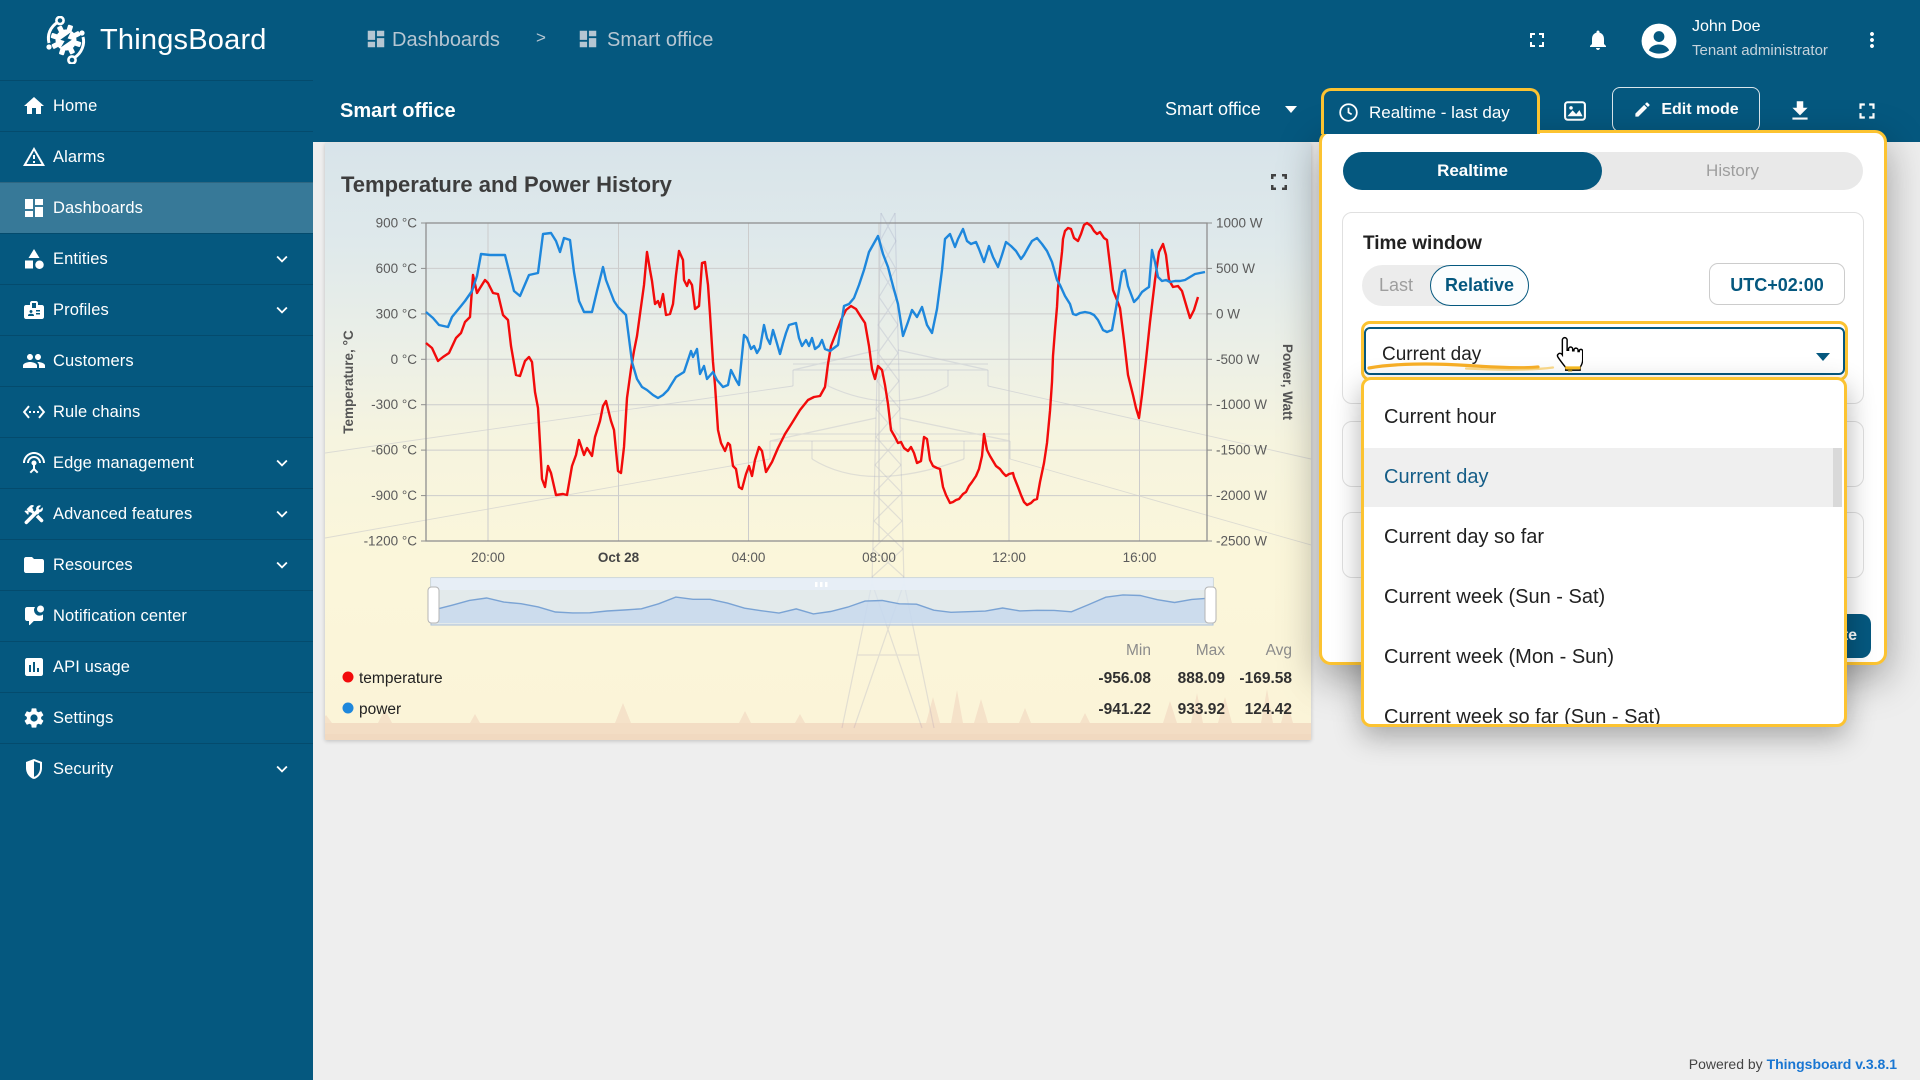 The image size is (1920, 1080). What do you see at coordinates (401, 678) in the screenshot?
I see `svg-text: temperature` at bounding box center [401, 678].